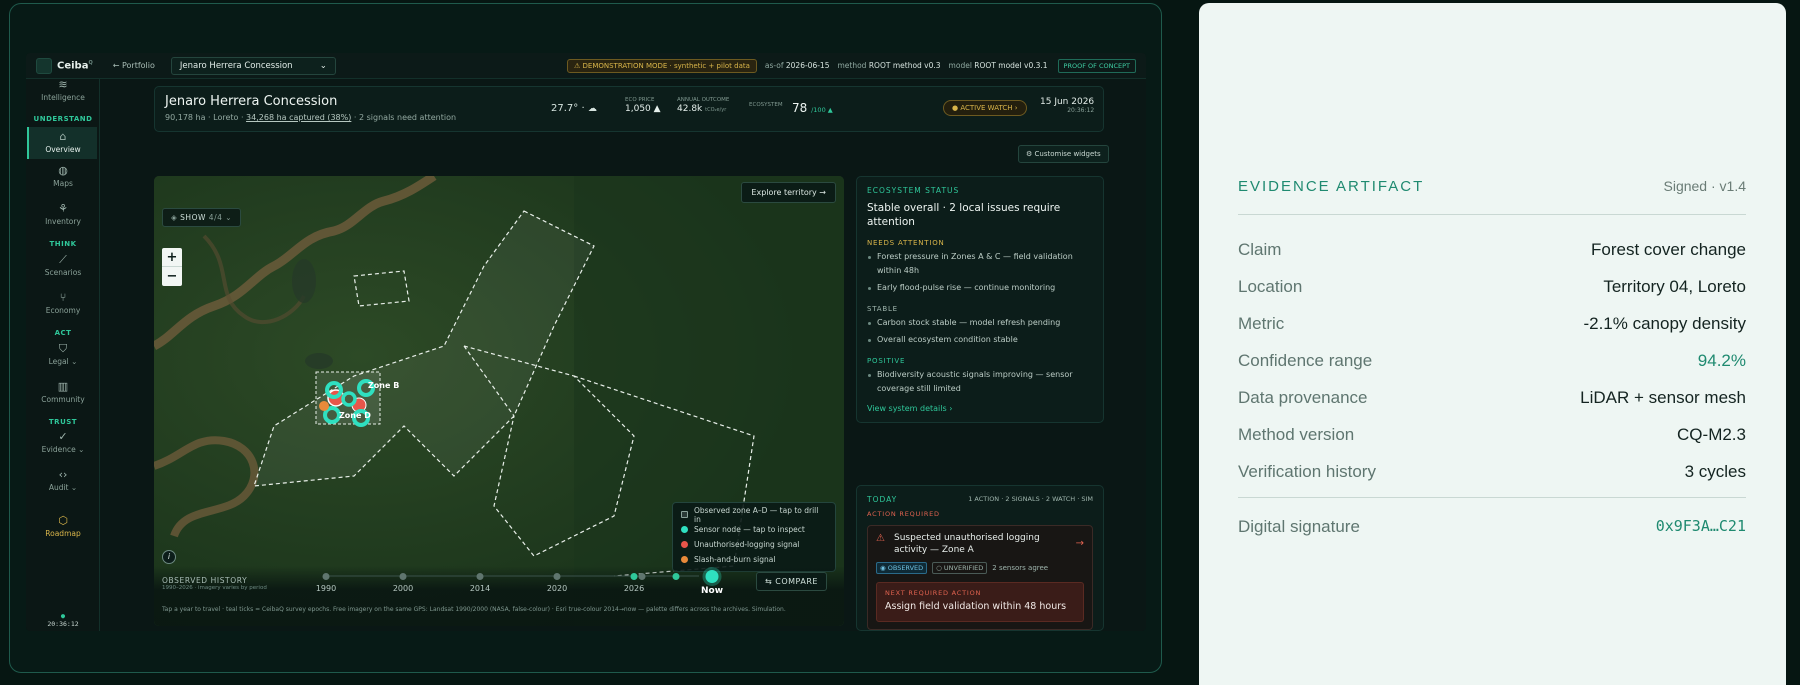  Describe the element at coordinates (63, 348) in the screenshot. I see `shield-icon: ⛉` at that location.